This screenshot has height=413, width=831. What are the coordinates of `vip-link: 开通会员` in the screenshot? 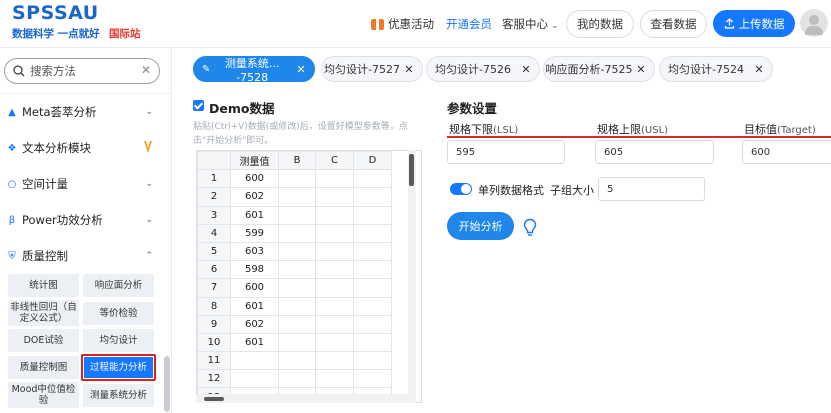 It's located at (469, 24).